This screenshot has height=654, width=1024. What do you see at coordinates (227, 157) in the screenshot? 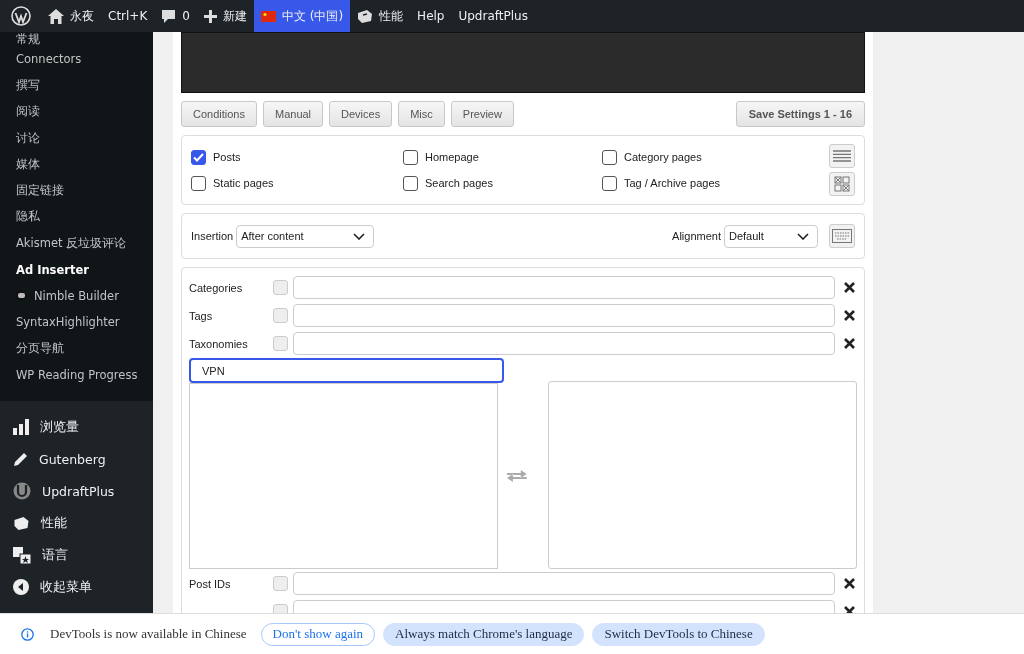
I see `checkbox-label: Posts` at bounding box center [227, 157].